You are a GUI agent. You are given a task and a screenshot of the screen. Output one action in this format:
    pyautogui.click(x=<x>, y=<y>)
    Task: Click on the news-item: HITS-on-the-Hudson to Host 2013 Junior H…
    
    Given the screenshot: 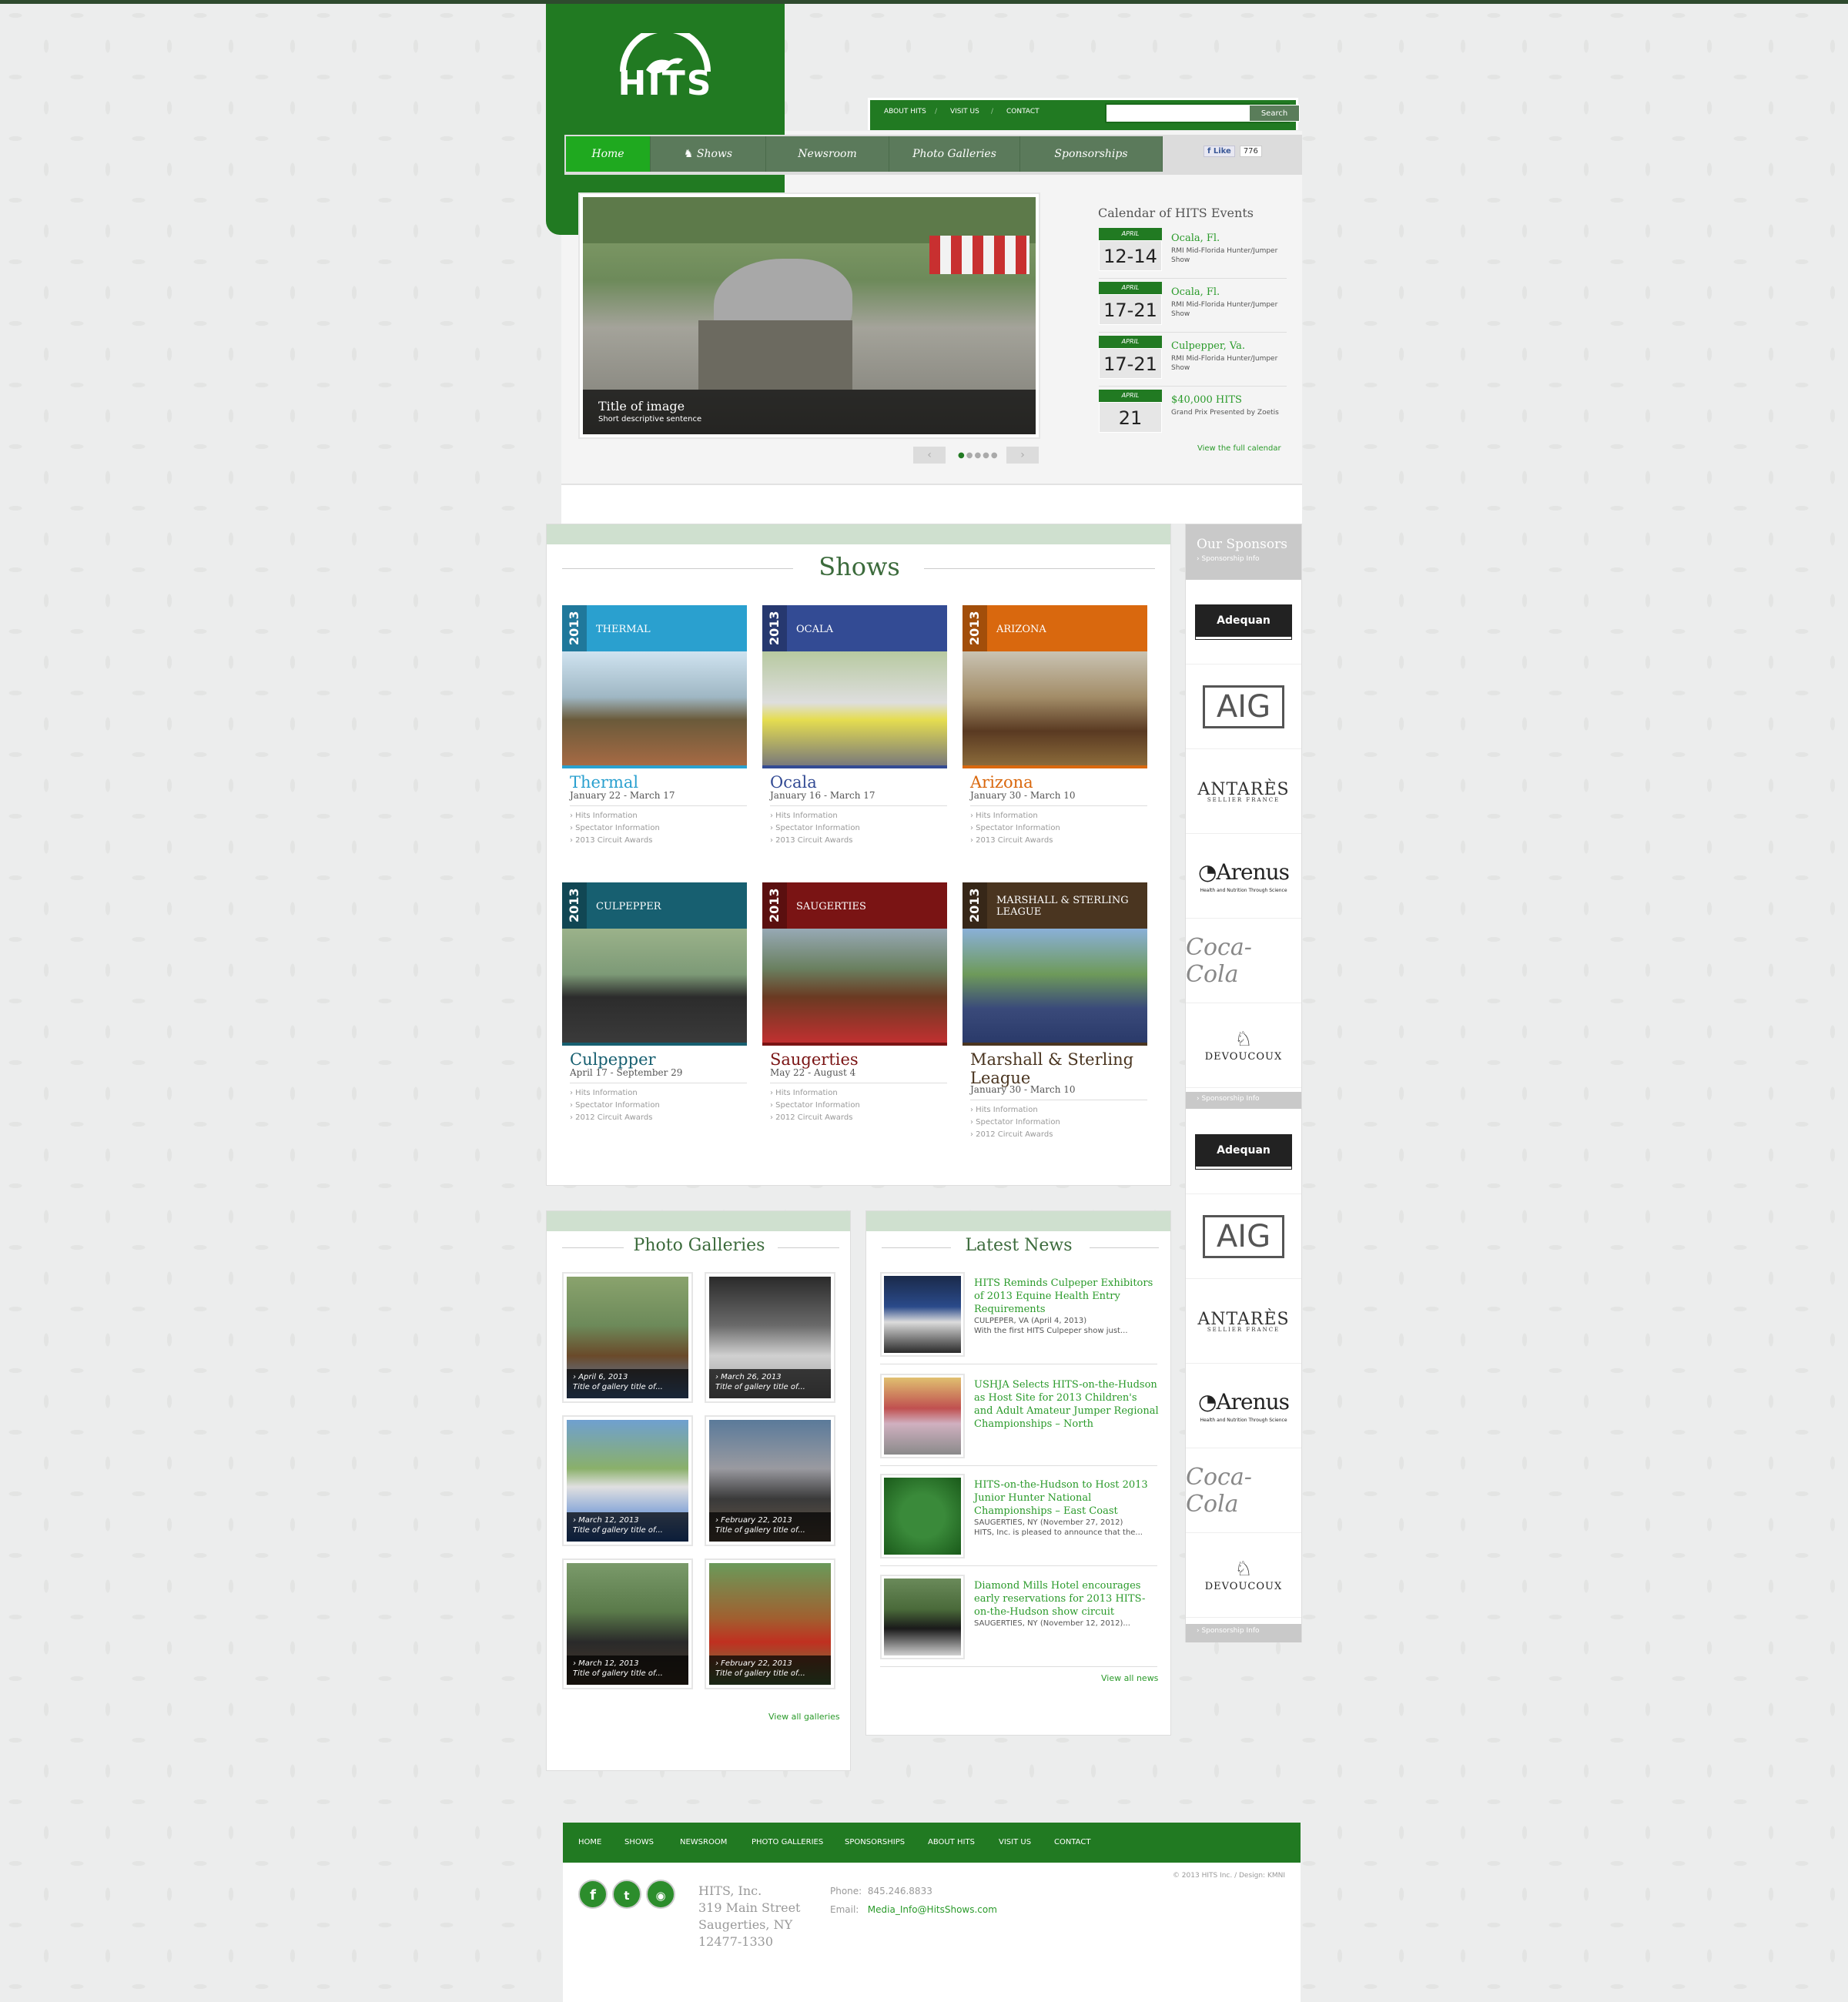 What is the action you would take?
    pyautogui.click(x=1018, y=1520)
    